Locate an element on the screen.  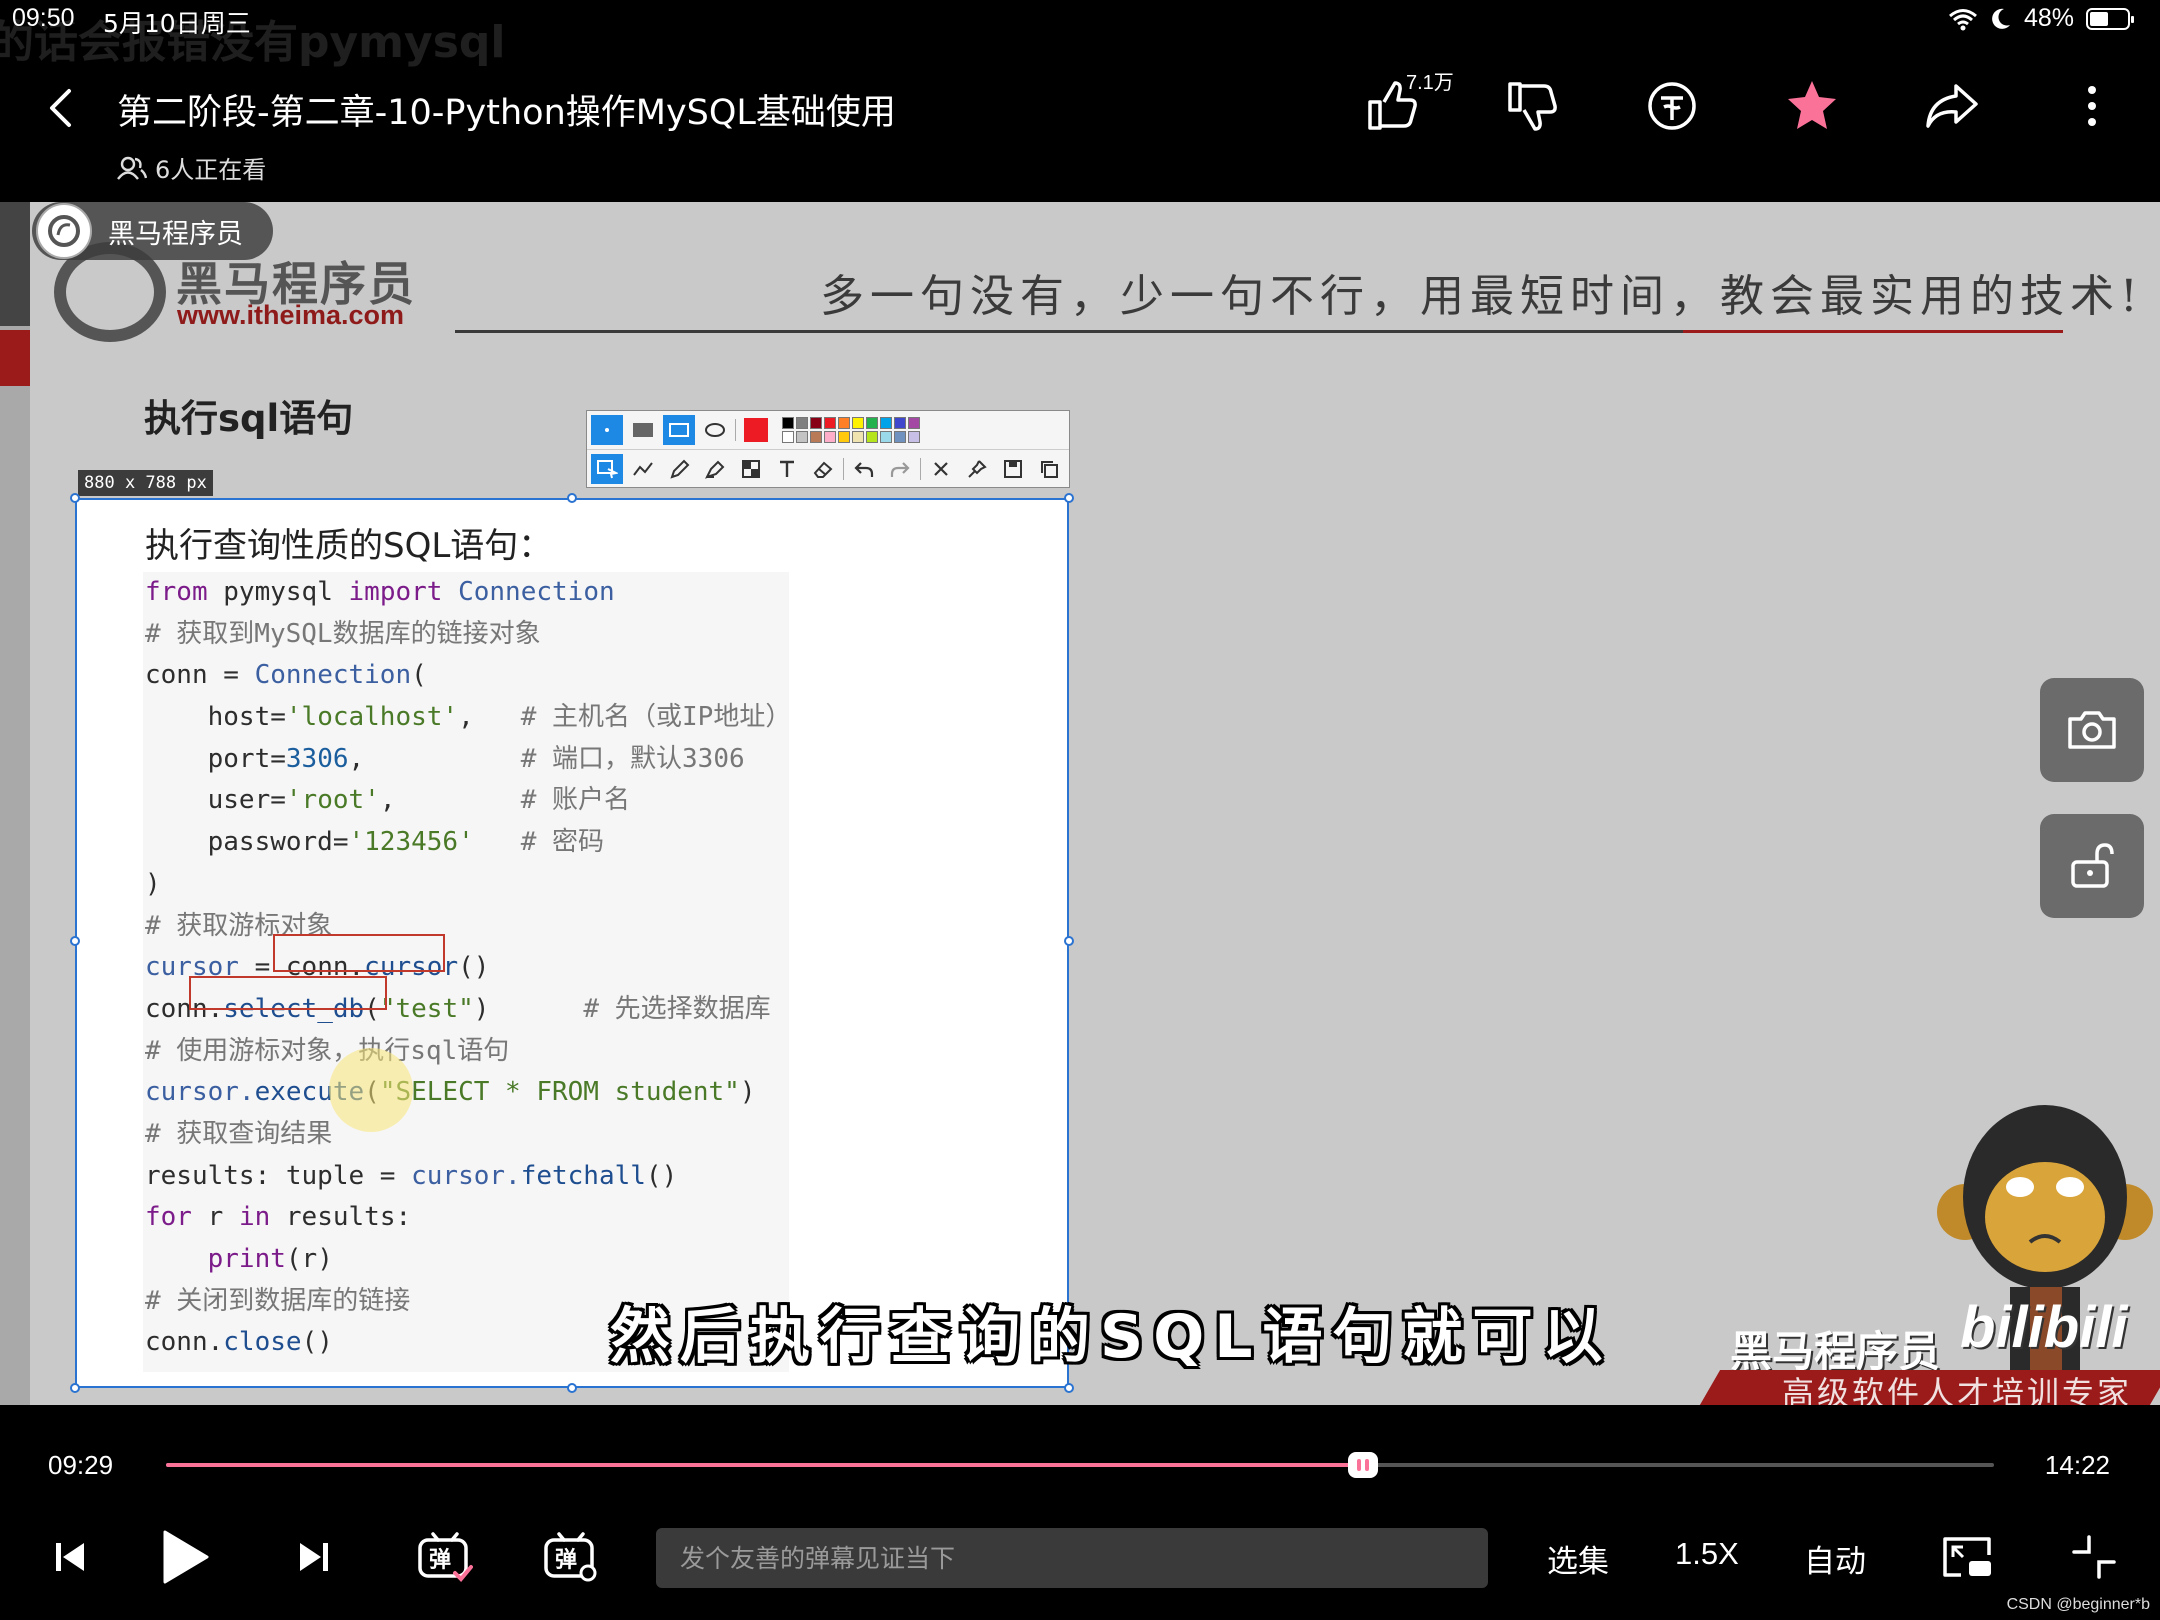
progress-thumb is located at coordinates (1363, 1465).